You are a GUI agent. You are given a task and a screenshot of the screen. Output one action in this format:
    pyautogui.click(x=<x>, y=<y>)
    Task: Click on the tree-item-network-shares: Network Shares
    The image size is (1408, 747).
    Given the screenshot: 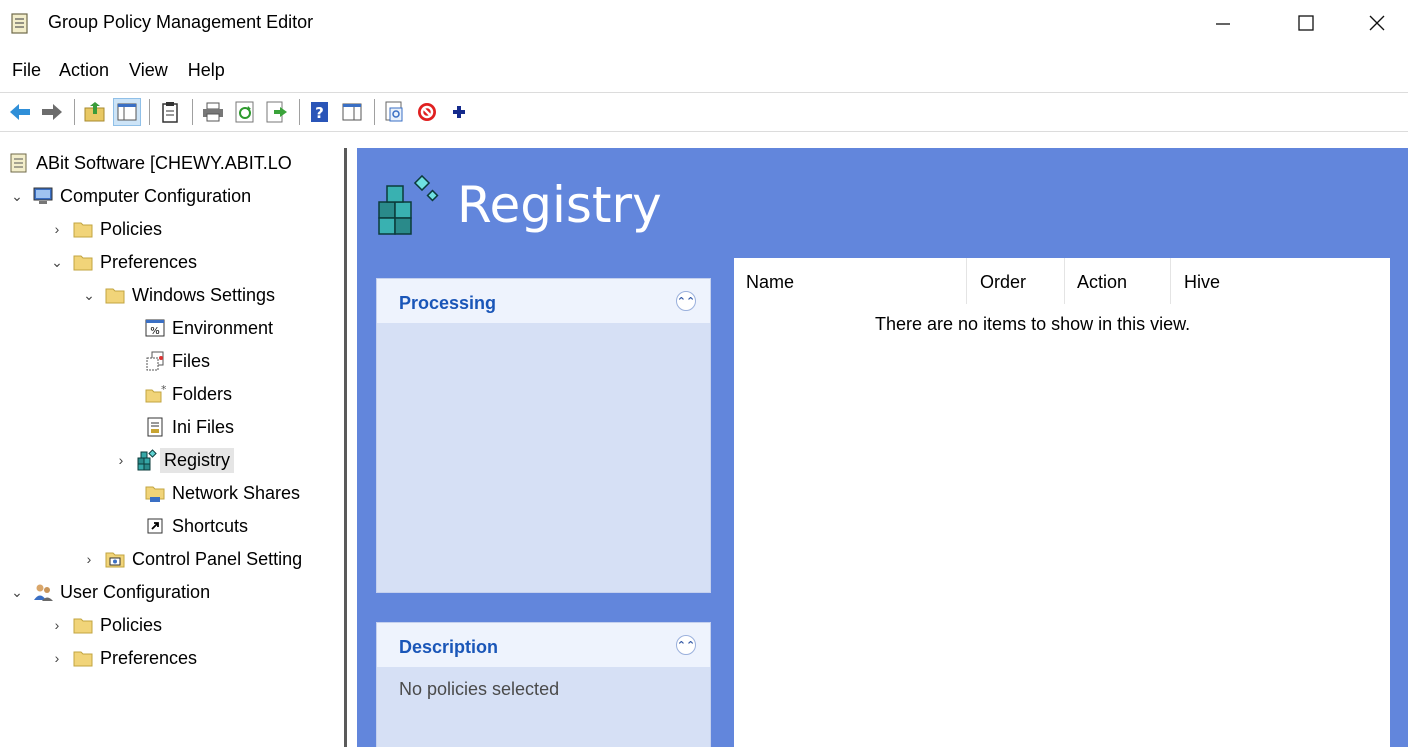 What is the action you would take?
    pyautogui.click(x=222, y=493)
    